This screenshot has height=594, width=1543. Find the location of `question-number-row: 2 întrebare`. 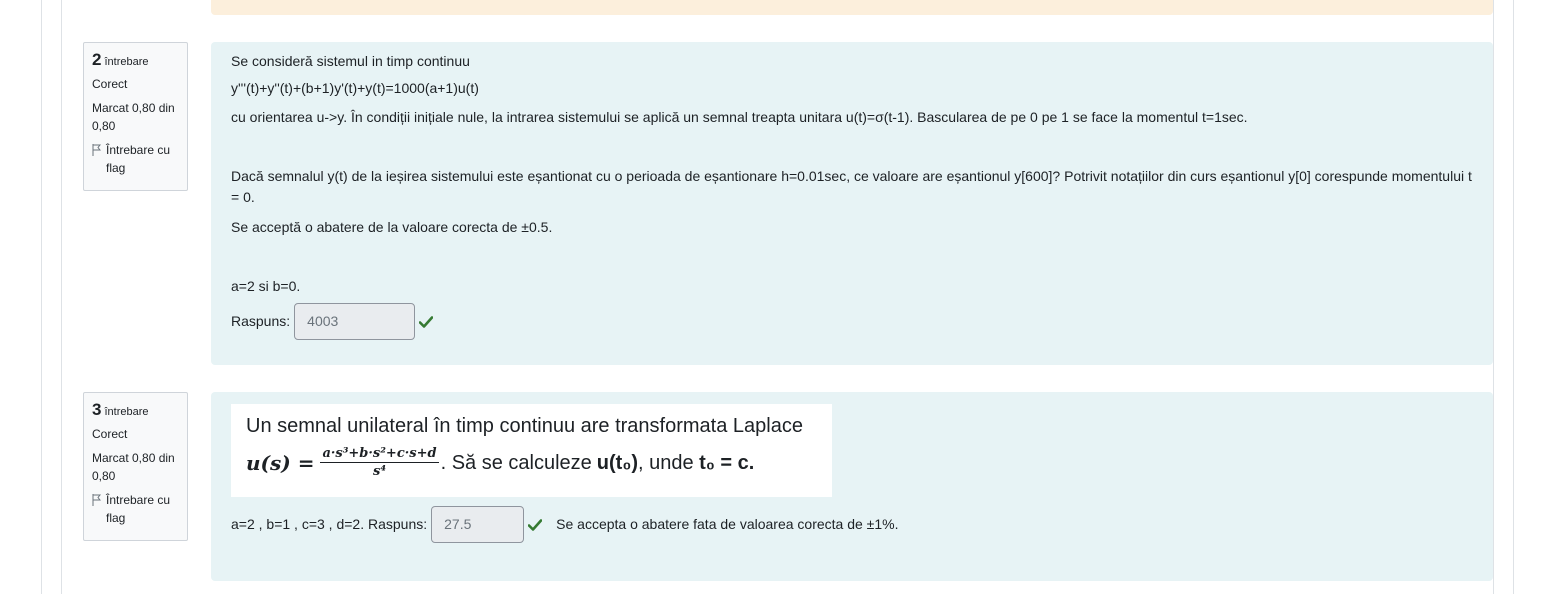

question-number-row: 2 întrebare is located at coordinates (135, 61).